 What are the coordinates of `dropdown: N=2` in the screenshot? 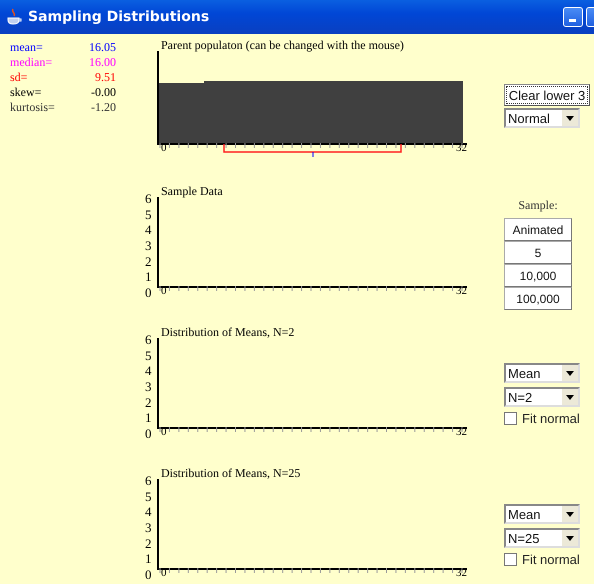 It's located at (542, 397).